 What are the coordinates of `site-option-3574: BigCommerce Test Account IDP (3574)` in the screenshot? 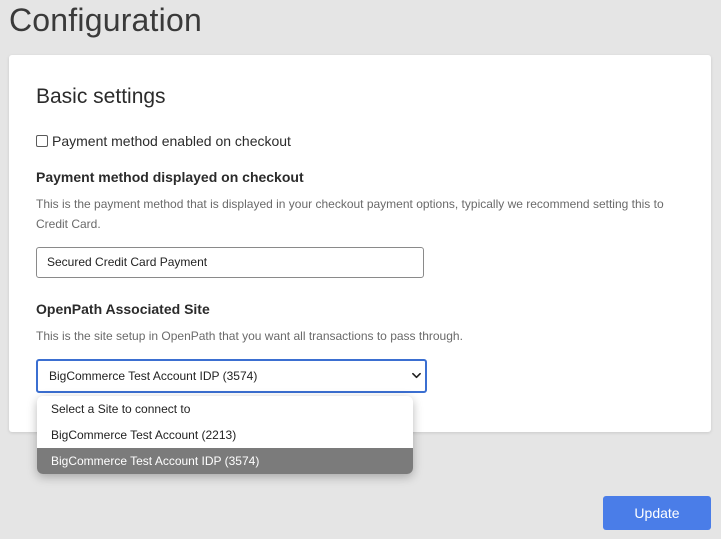 It's located at (225, 461).